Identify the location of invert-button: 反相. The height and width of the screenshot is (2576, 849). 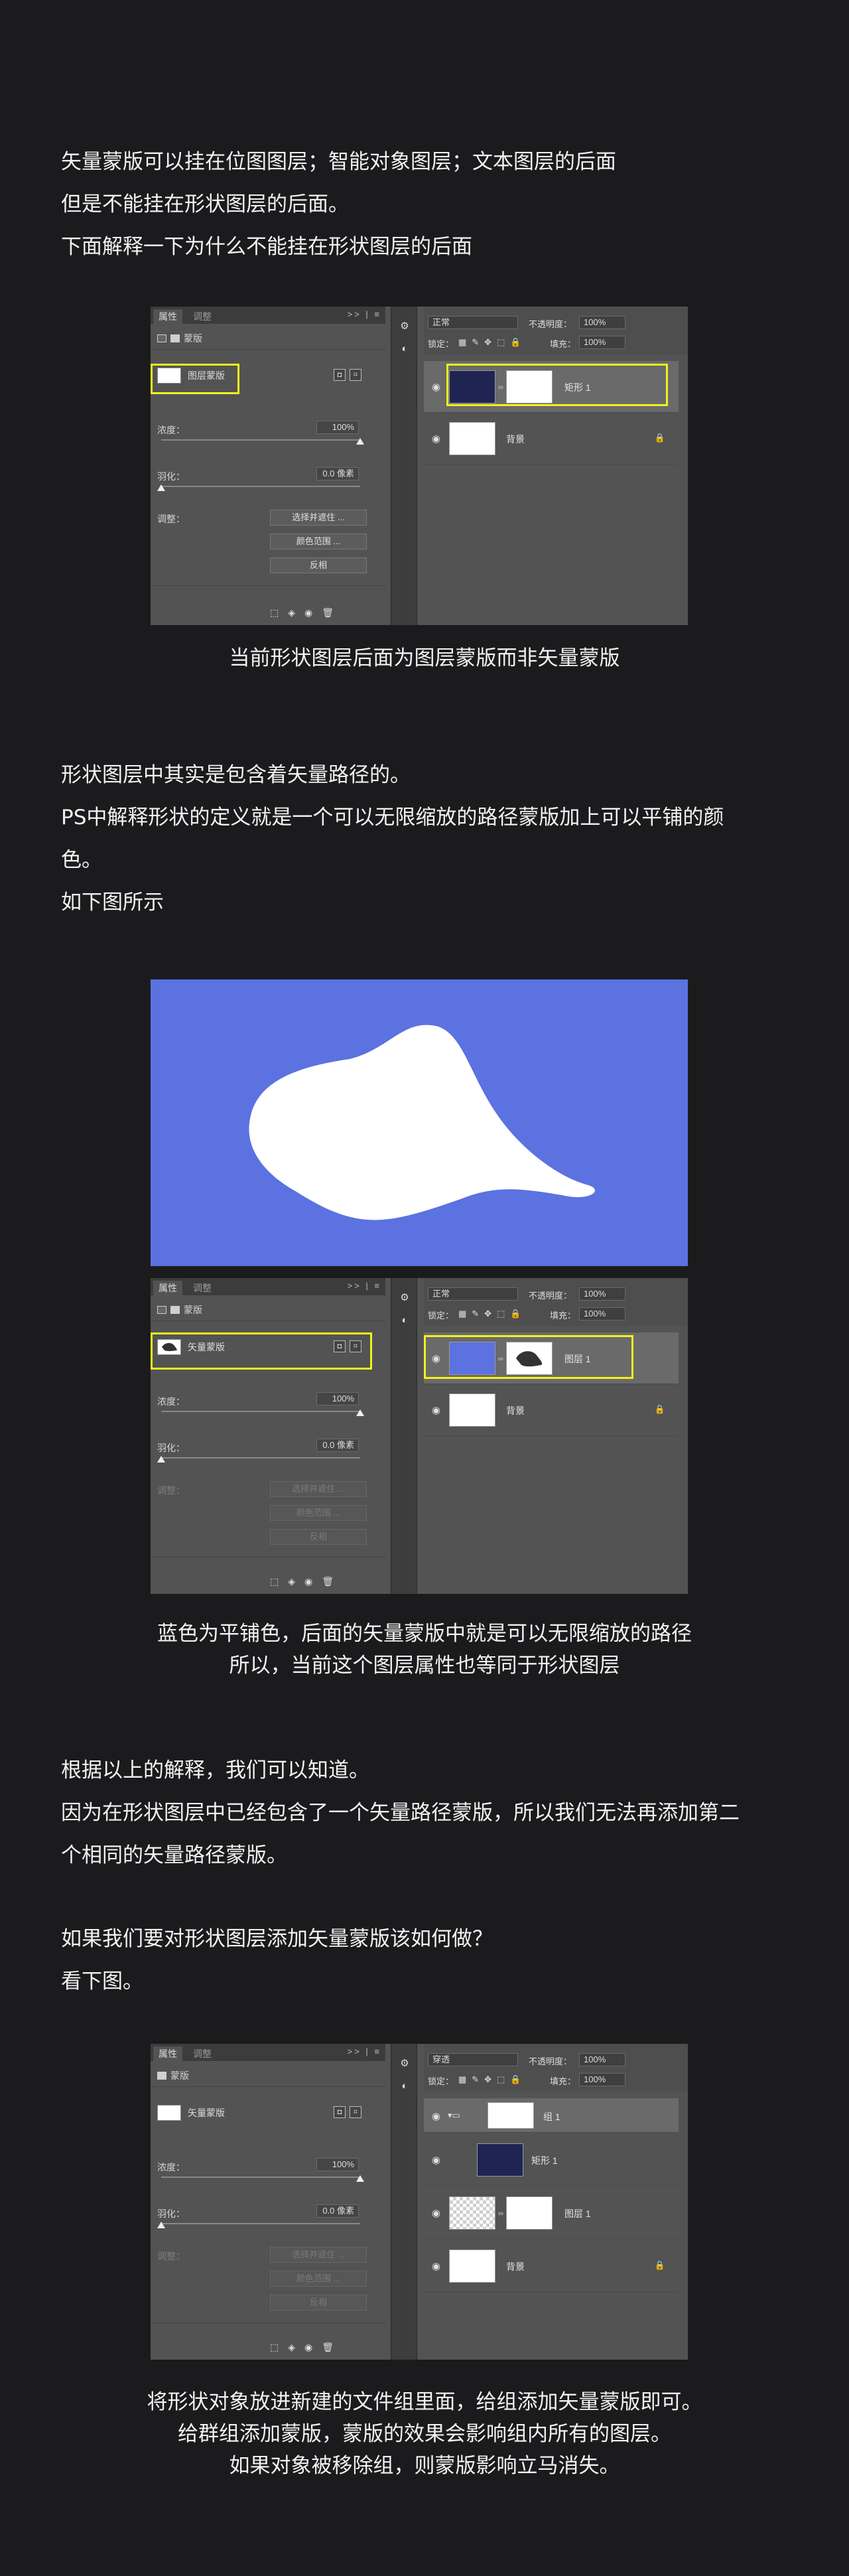
(318, 565).